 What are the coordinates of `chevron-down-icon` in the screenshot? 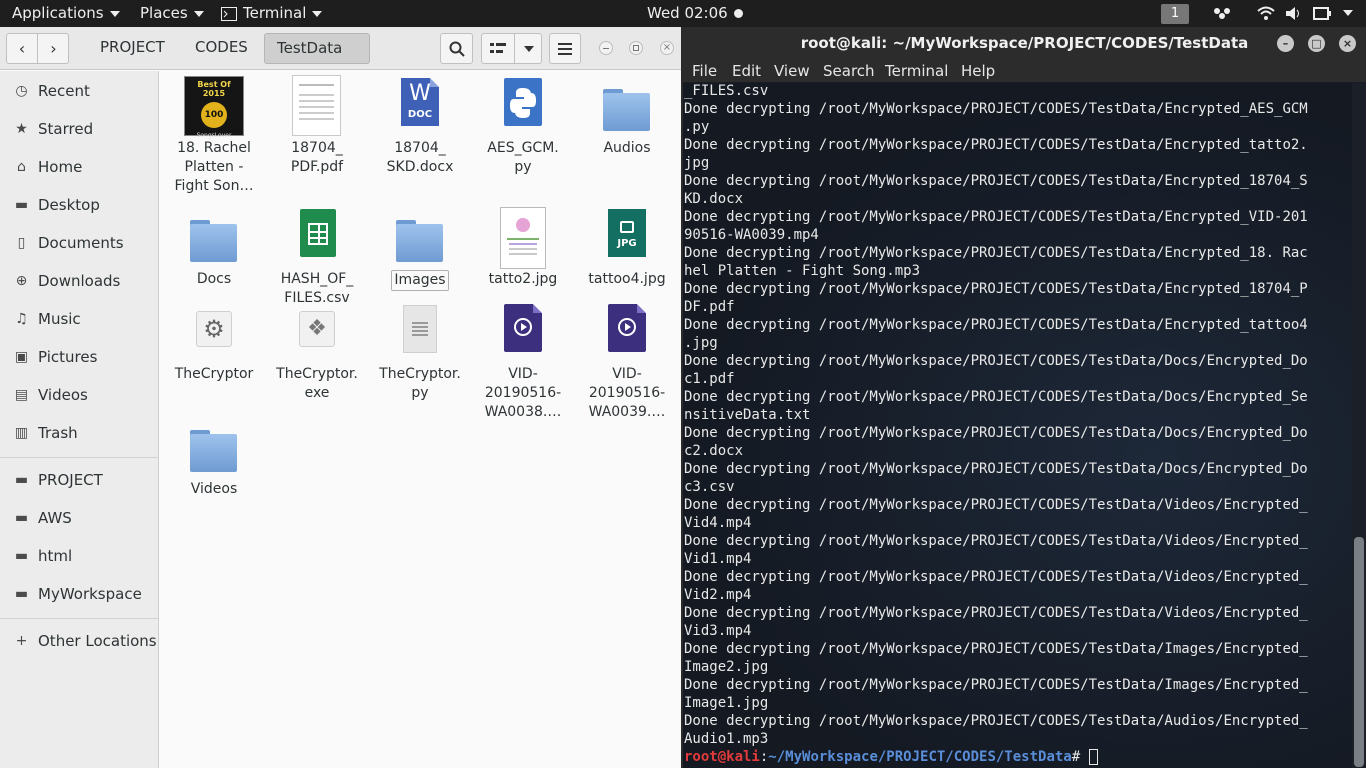 It's located at (1348, 13).